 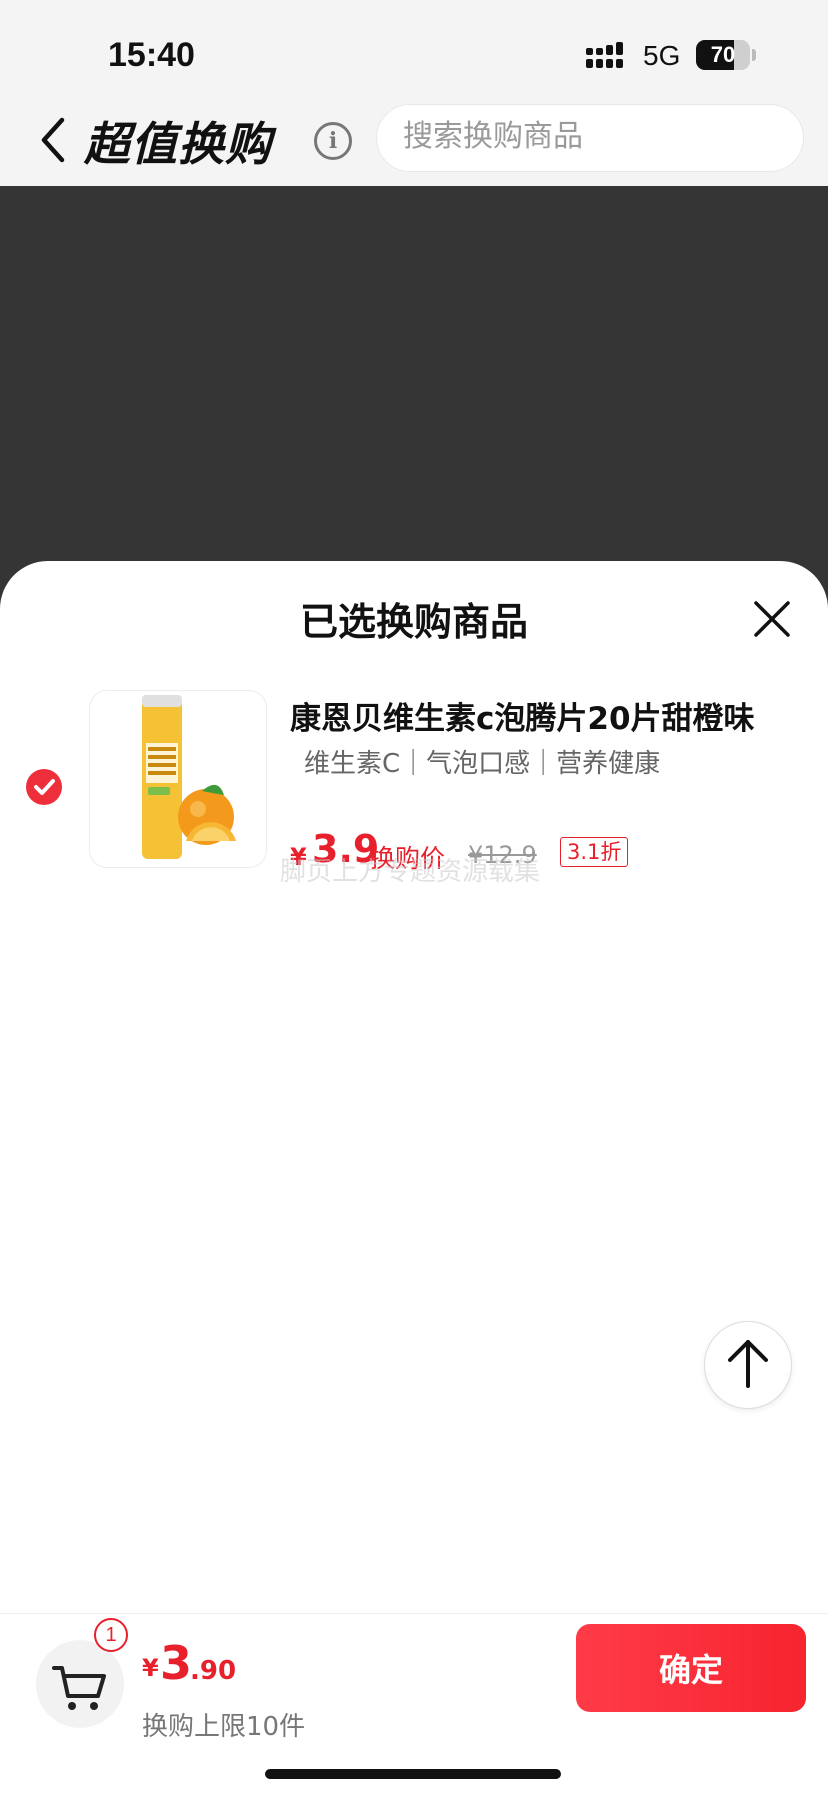 What do you see at coordinates (522, 719) in the screenshot?
I see `product-name: 康恩贝维生素c泡腾片20片甜橙味` at bounding box center [522, 719].